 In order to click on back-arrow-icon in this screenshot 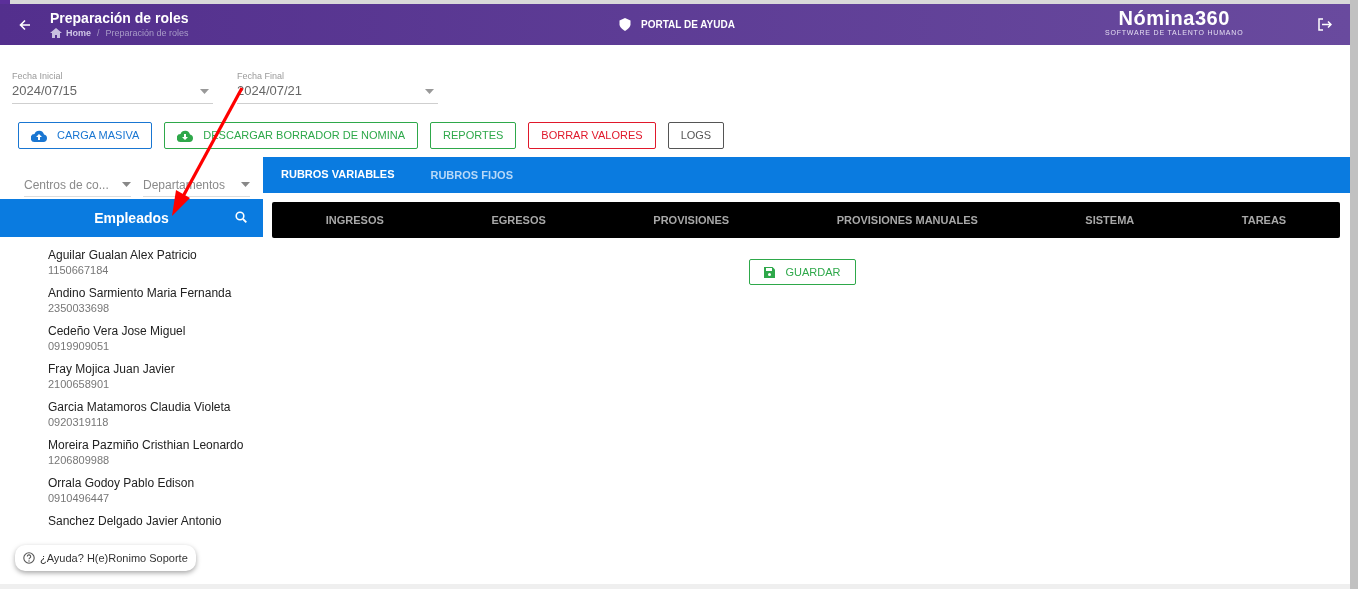, I will do `click(25, 24)`.